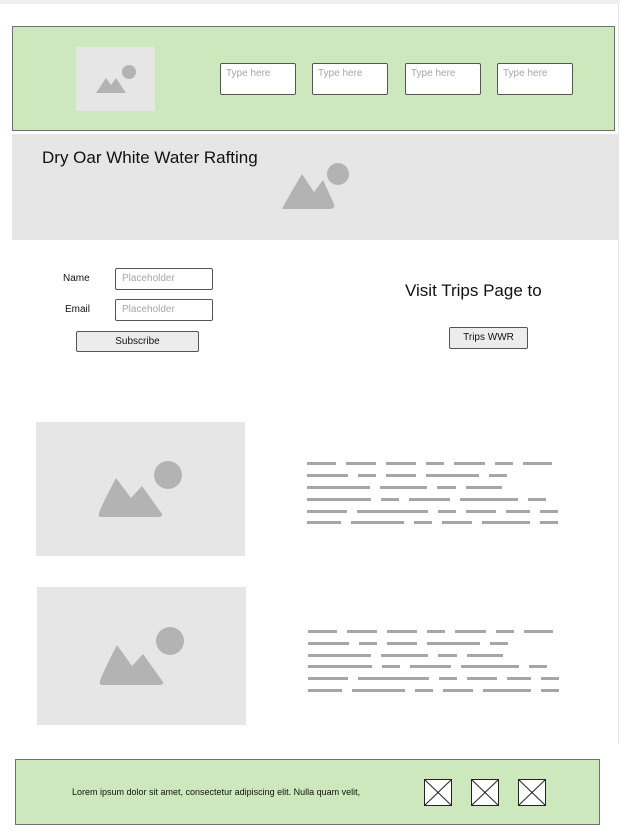  Describe the element at coordinates (78, 309) in the screenshot. I see `email-label: Email` at that location.